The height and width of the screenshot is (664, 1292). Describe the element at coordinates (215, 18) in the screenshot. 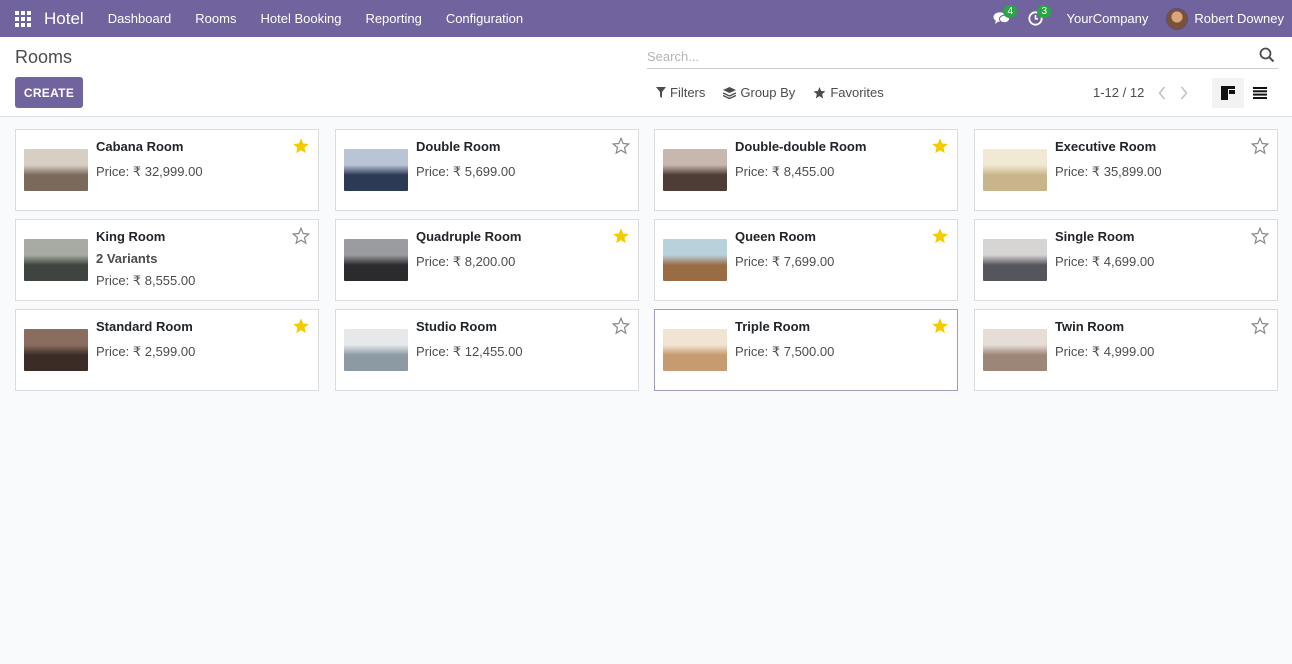

I see `menu-rooms: Rooms` at that location.